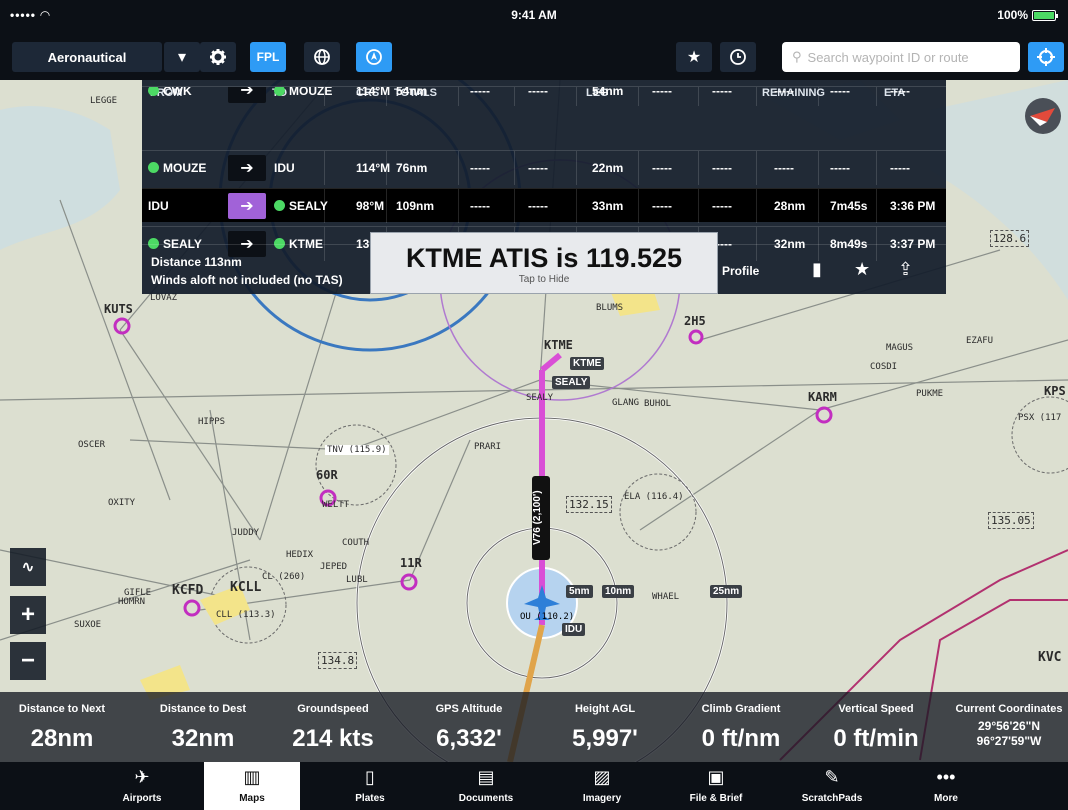  Describe the element at coordinates (900, 168) in the screenshot. I see `fpl-eta: -----` at that location.